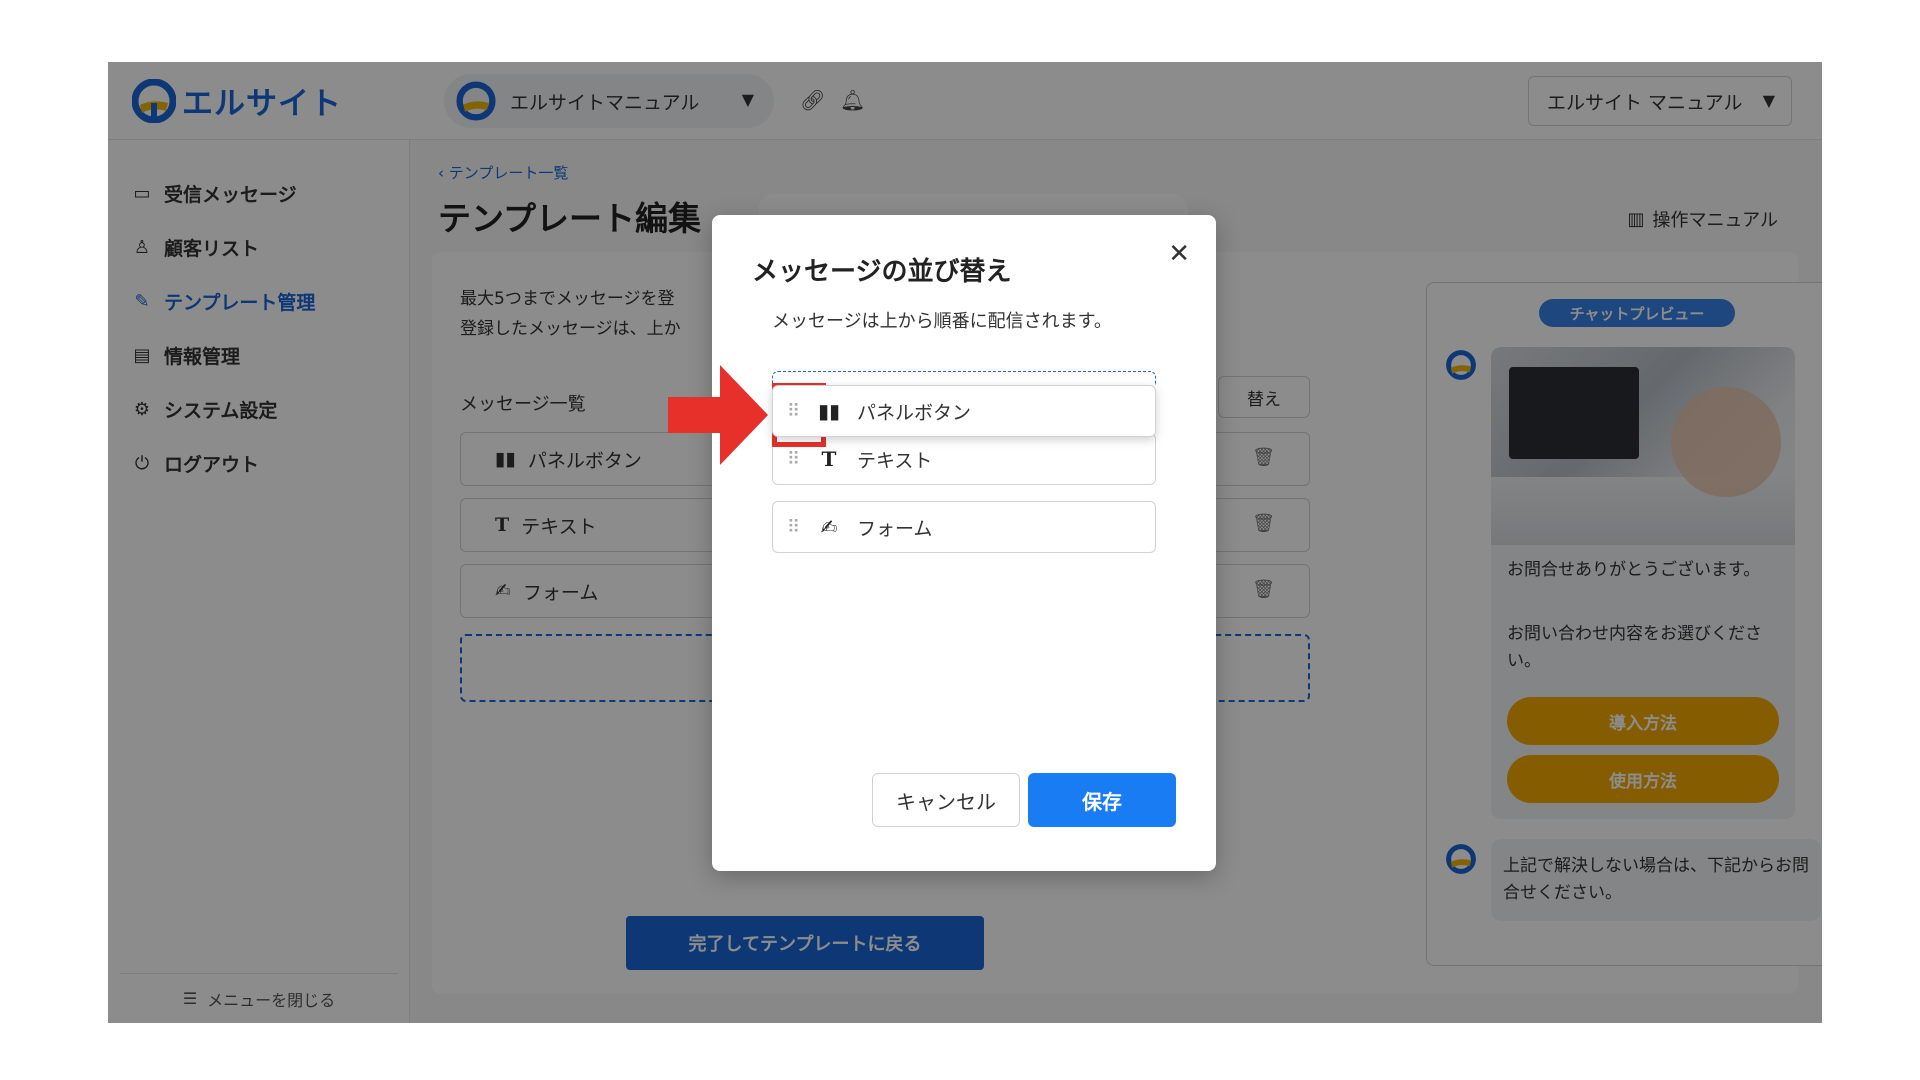 The height and width of the screenshot is (1080, 1920). I want to click on sortable-item-label: パネルボタン, so click(914, 412).